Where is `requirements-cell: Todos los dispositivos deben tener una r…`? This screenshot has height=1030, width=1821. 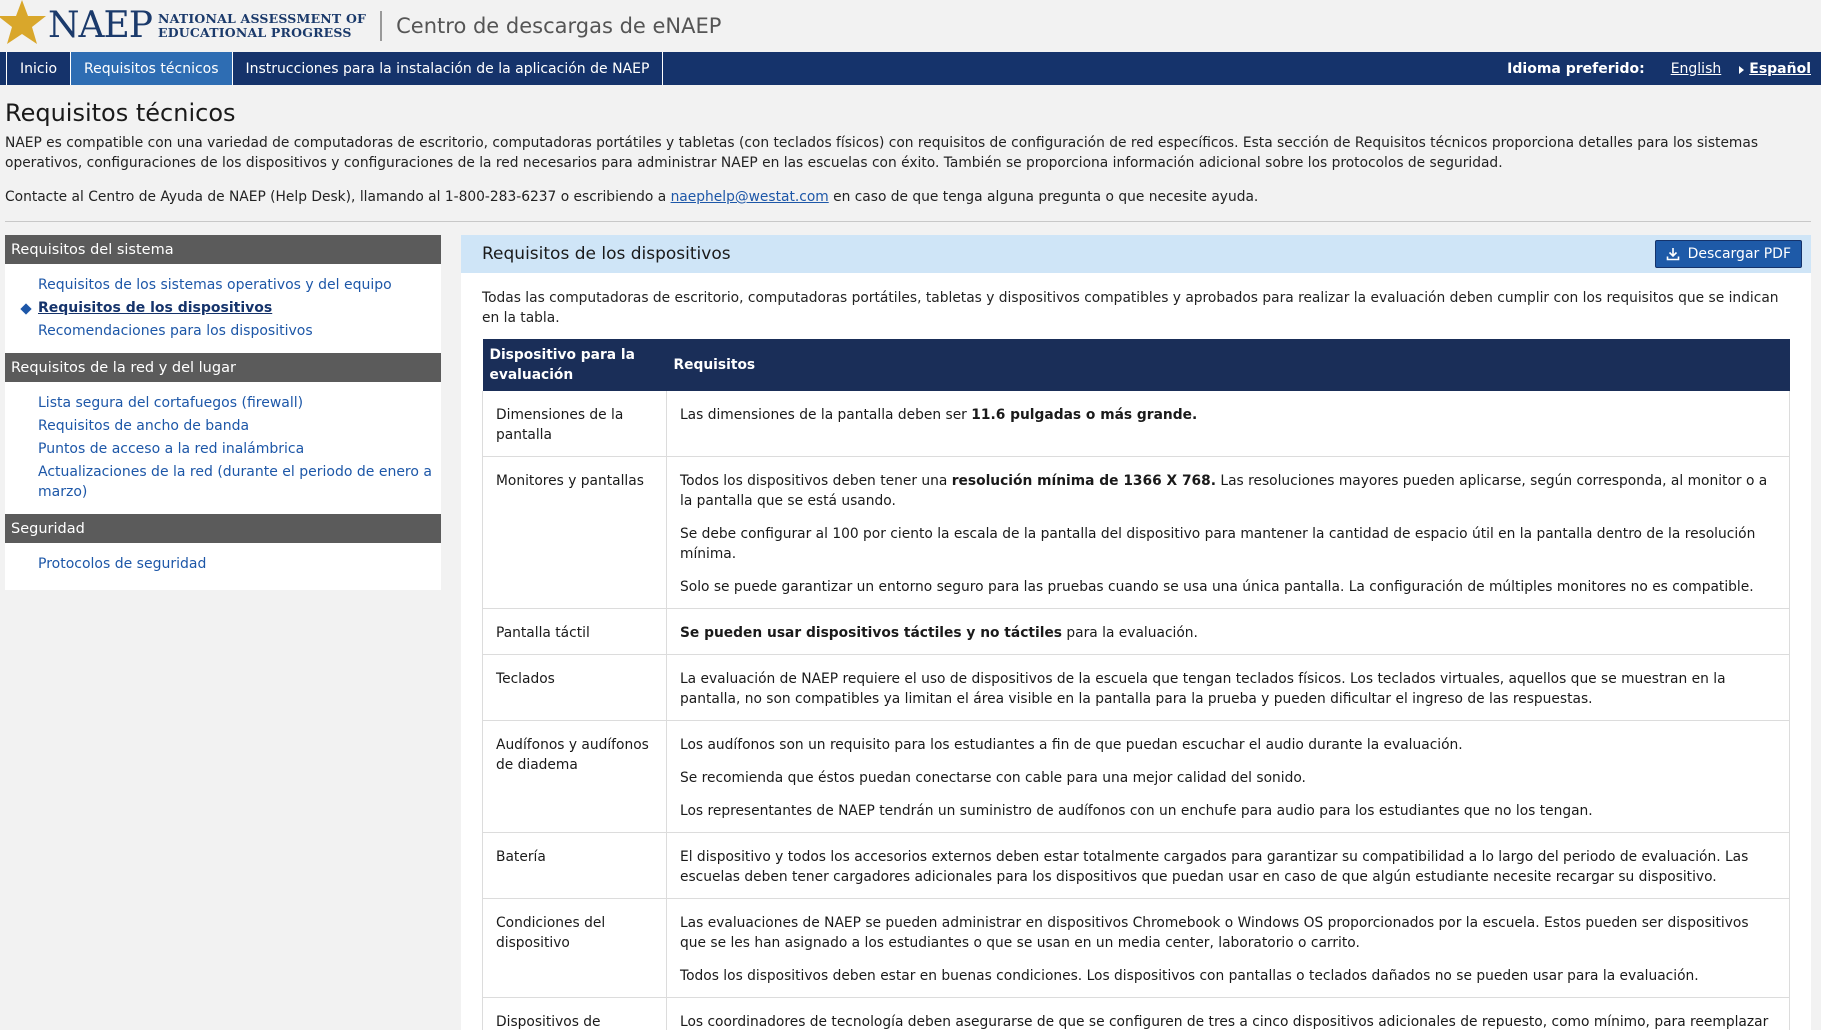
requirements-cell: Todos los dispositivos deben tener una r… is located at coordinates (1228, 532).